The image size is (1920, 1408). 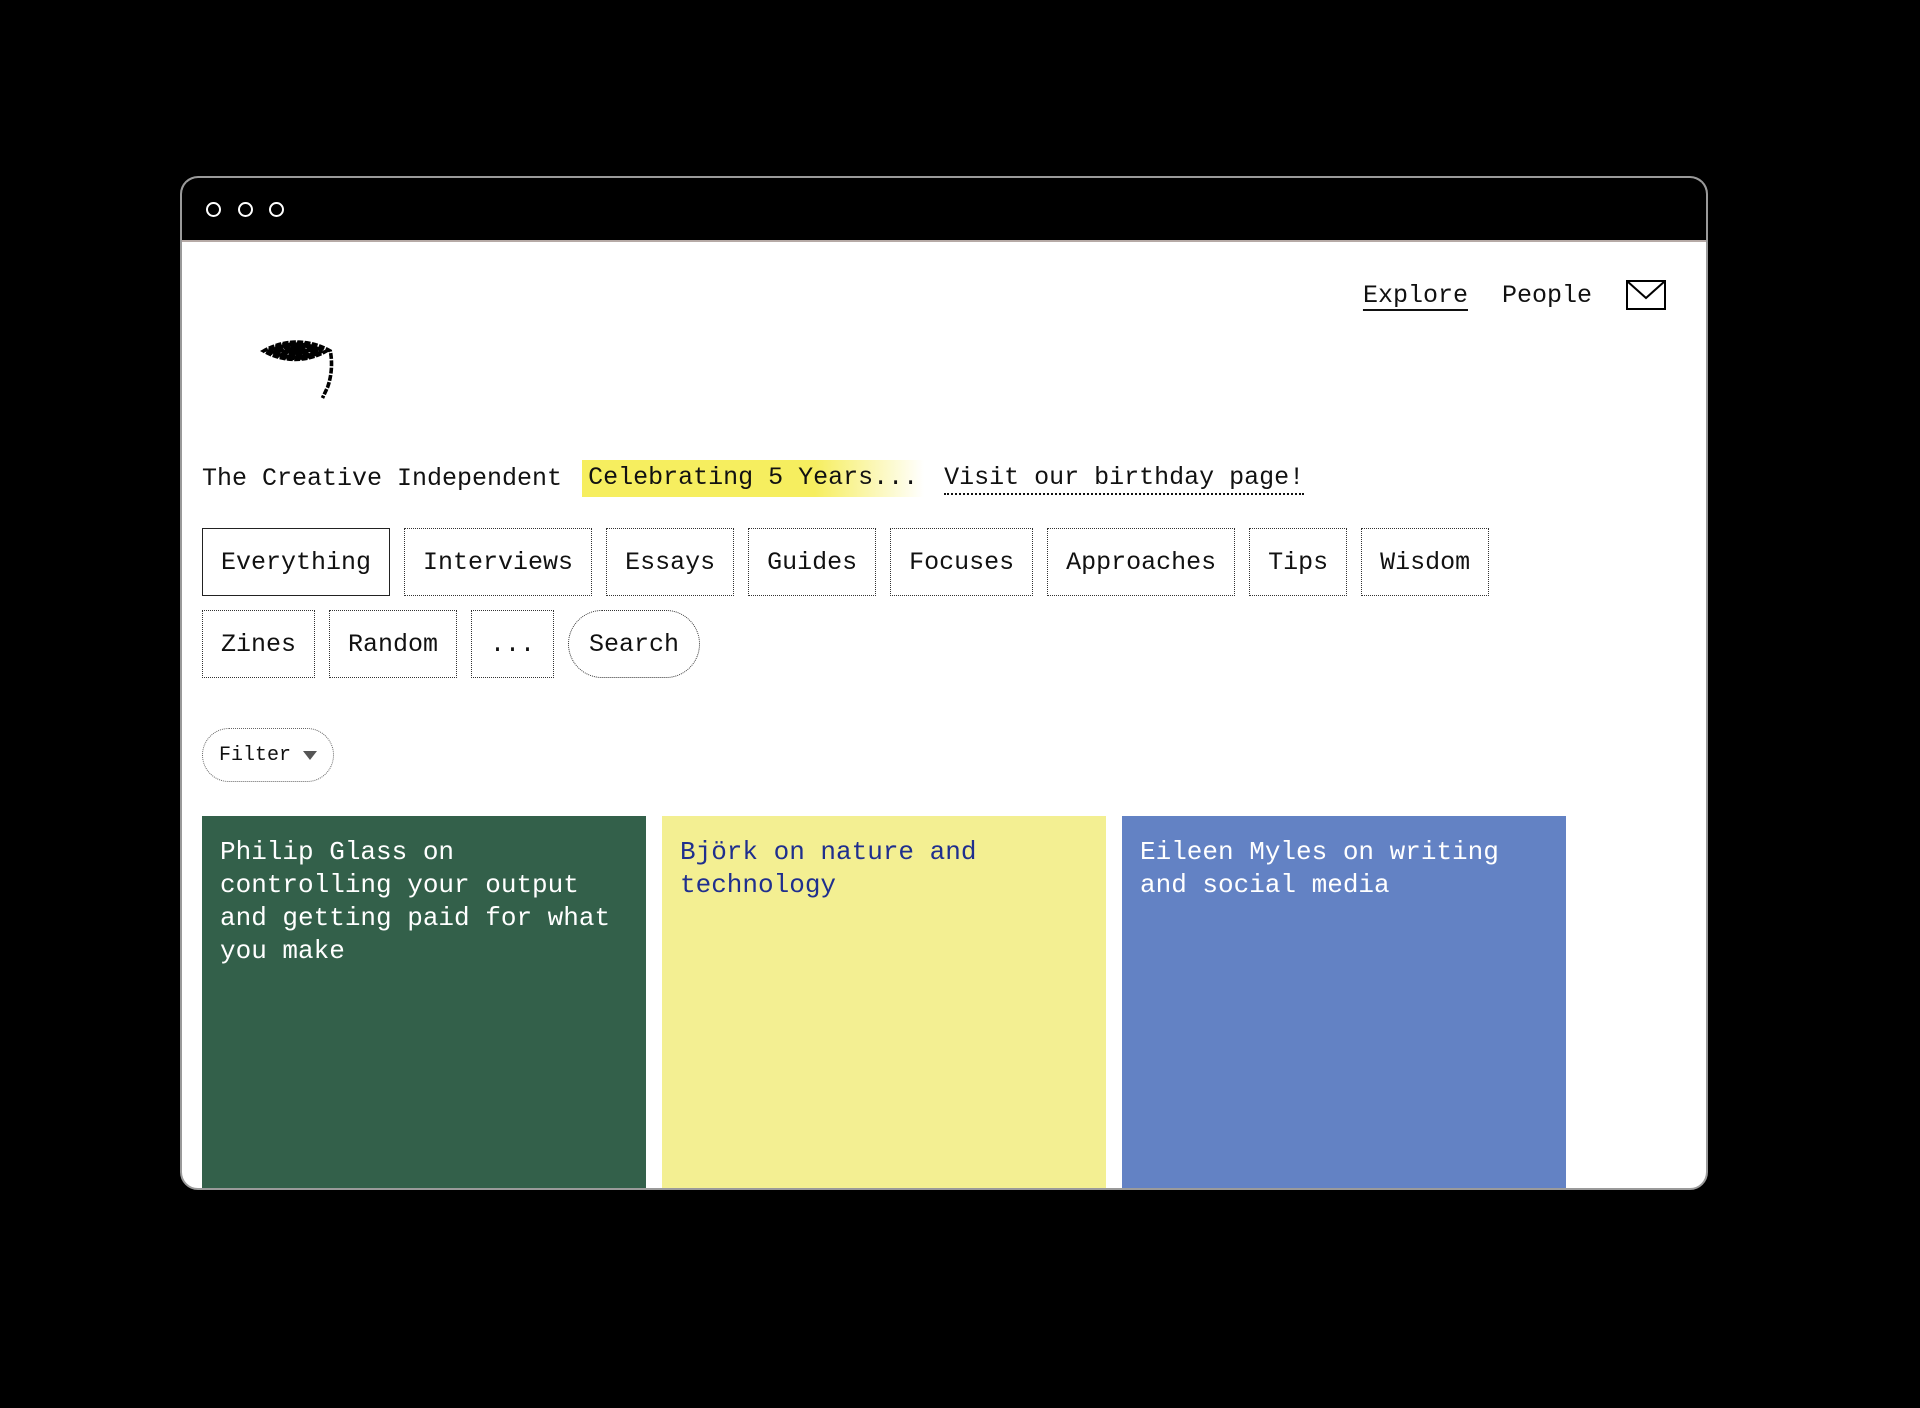 I want to click on nav-people: People, so click(x=1547, y=295).